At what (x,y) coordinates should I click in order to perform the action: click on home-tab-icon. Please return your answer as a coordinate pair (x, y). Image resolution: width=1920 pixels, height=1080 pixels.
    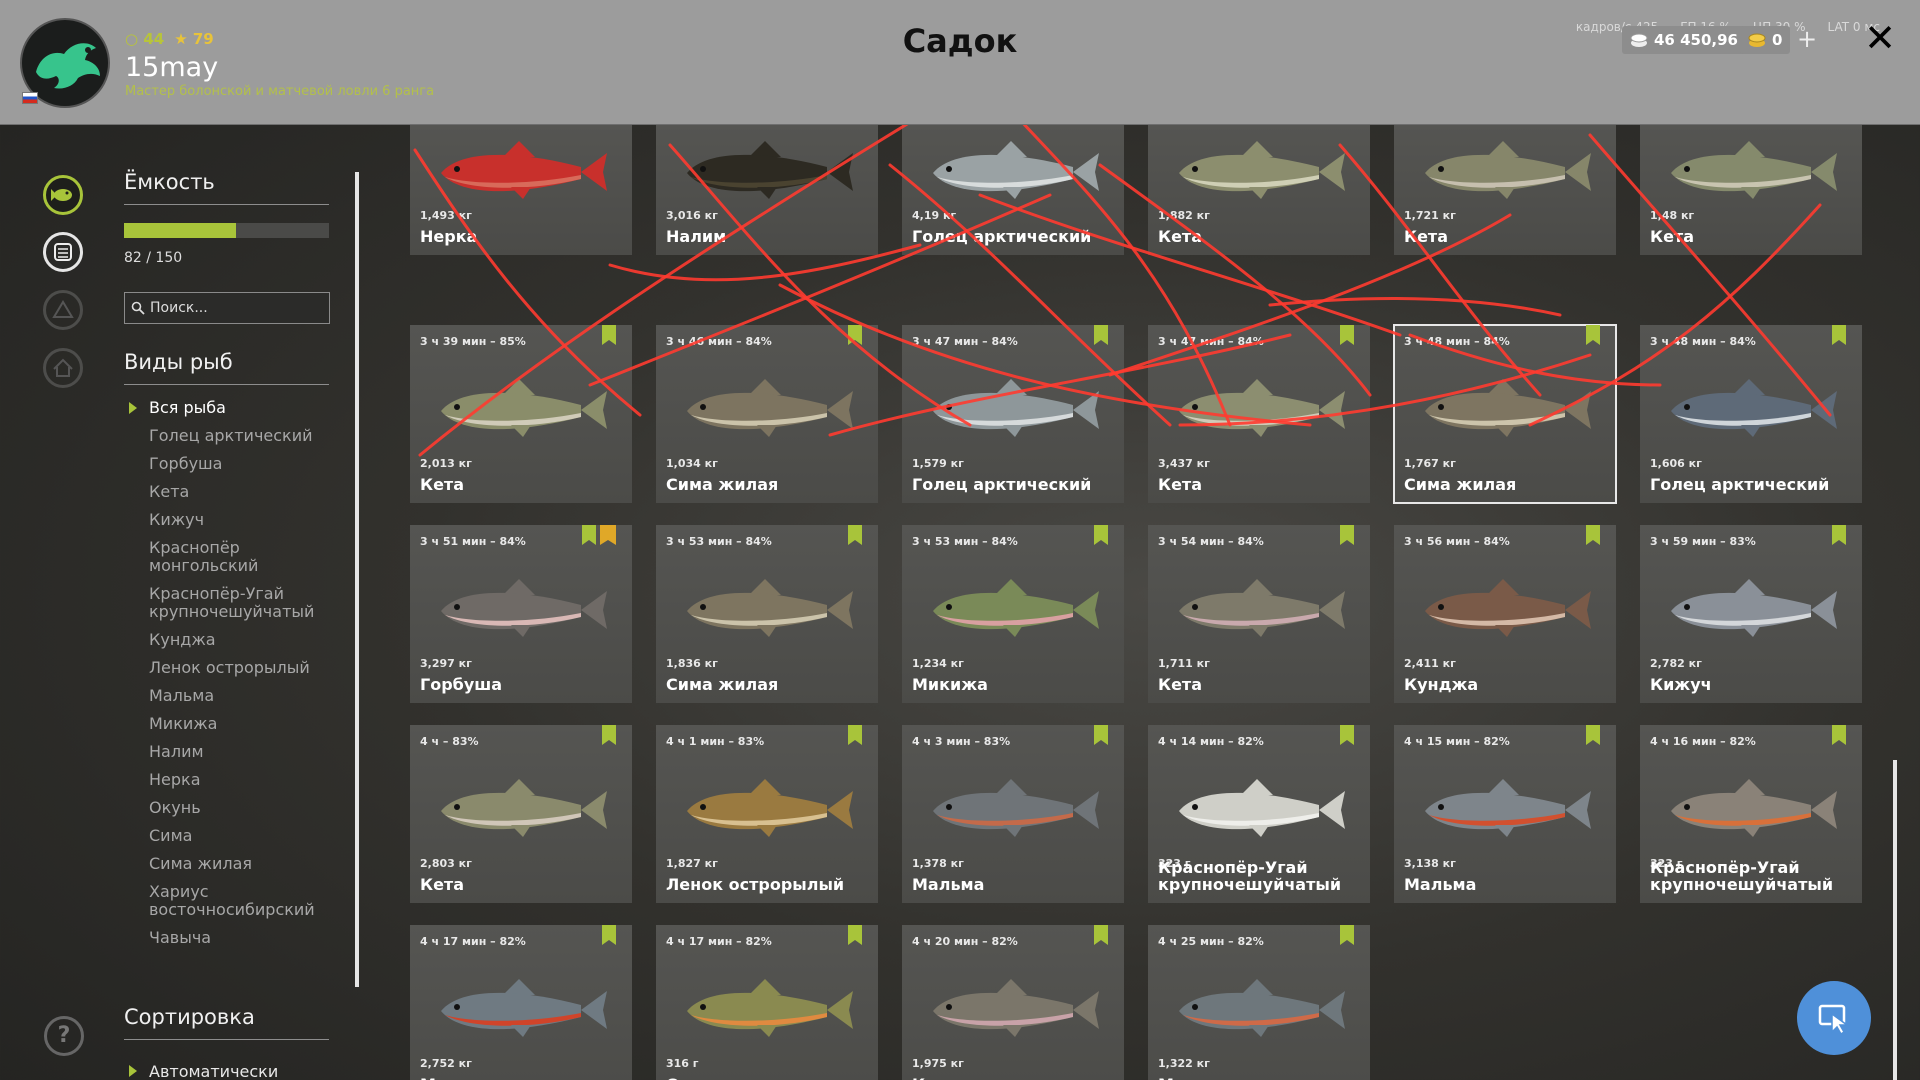
    Looking at the image, I should click on (63, 368).